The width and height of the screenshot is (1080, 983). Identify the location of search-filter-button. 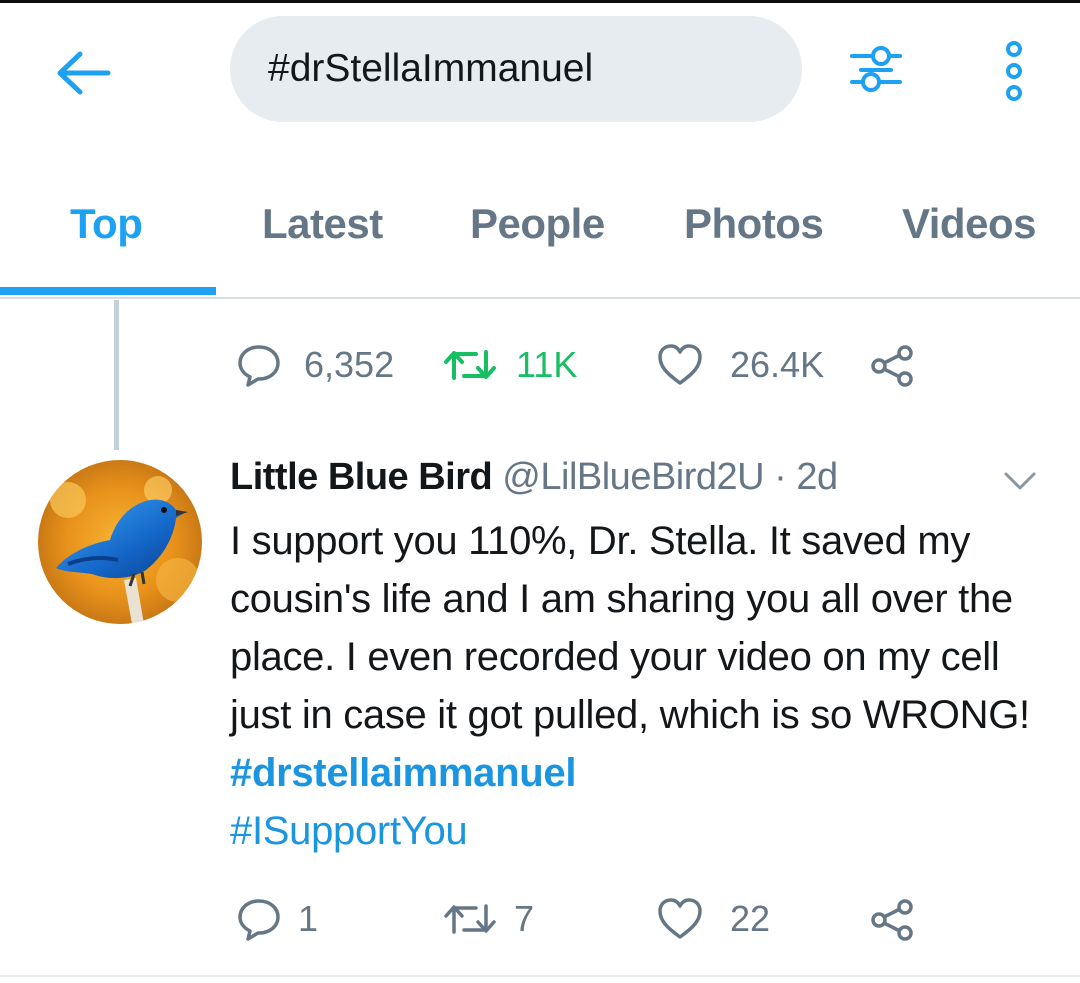
(876, 69).